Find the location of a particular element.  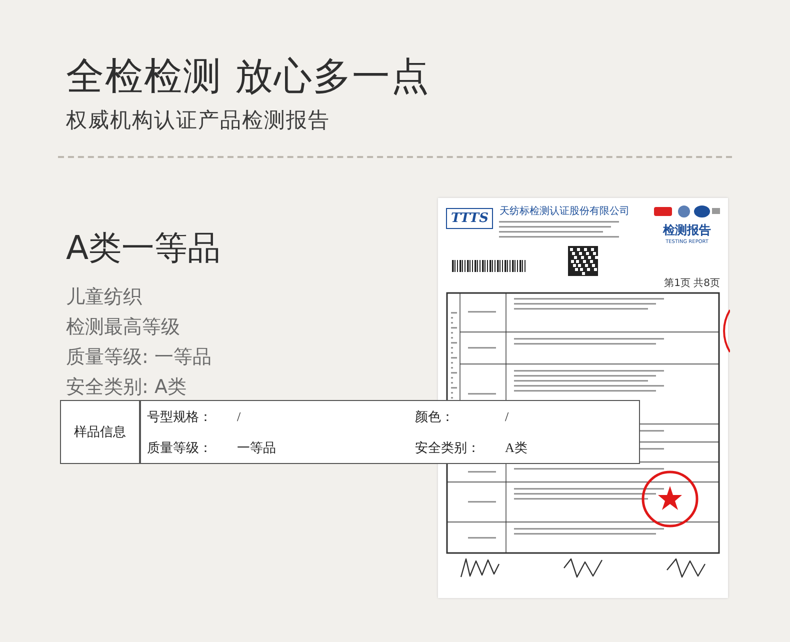

page-number: 第1页 共8页 is located at coordinates (692, 283).